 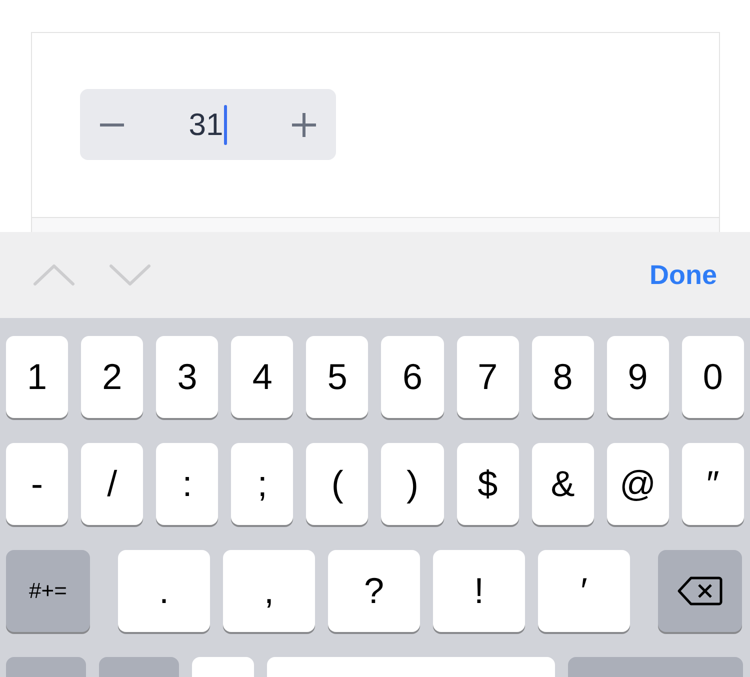 I want to click on delete-icon, so click(x=700, y=591).